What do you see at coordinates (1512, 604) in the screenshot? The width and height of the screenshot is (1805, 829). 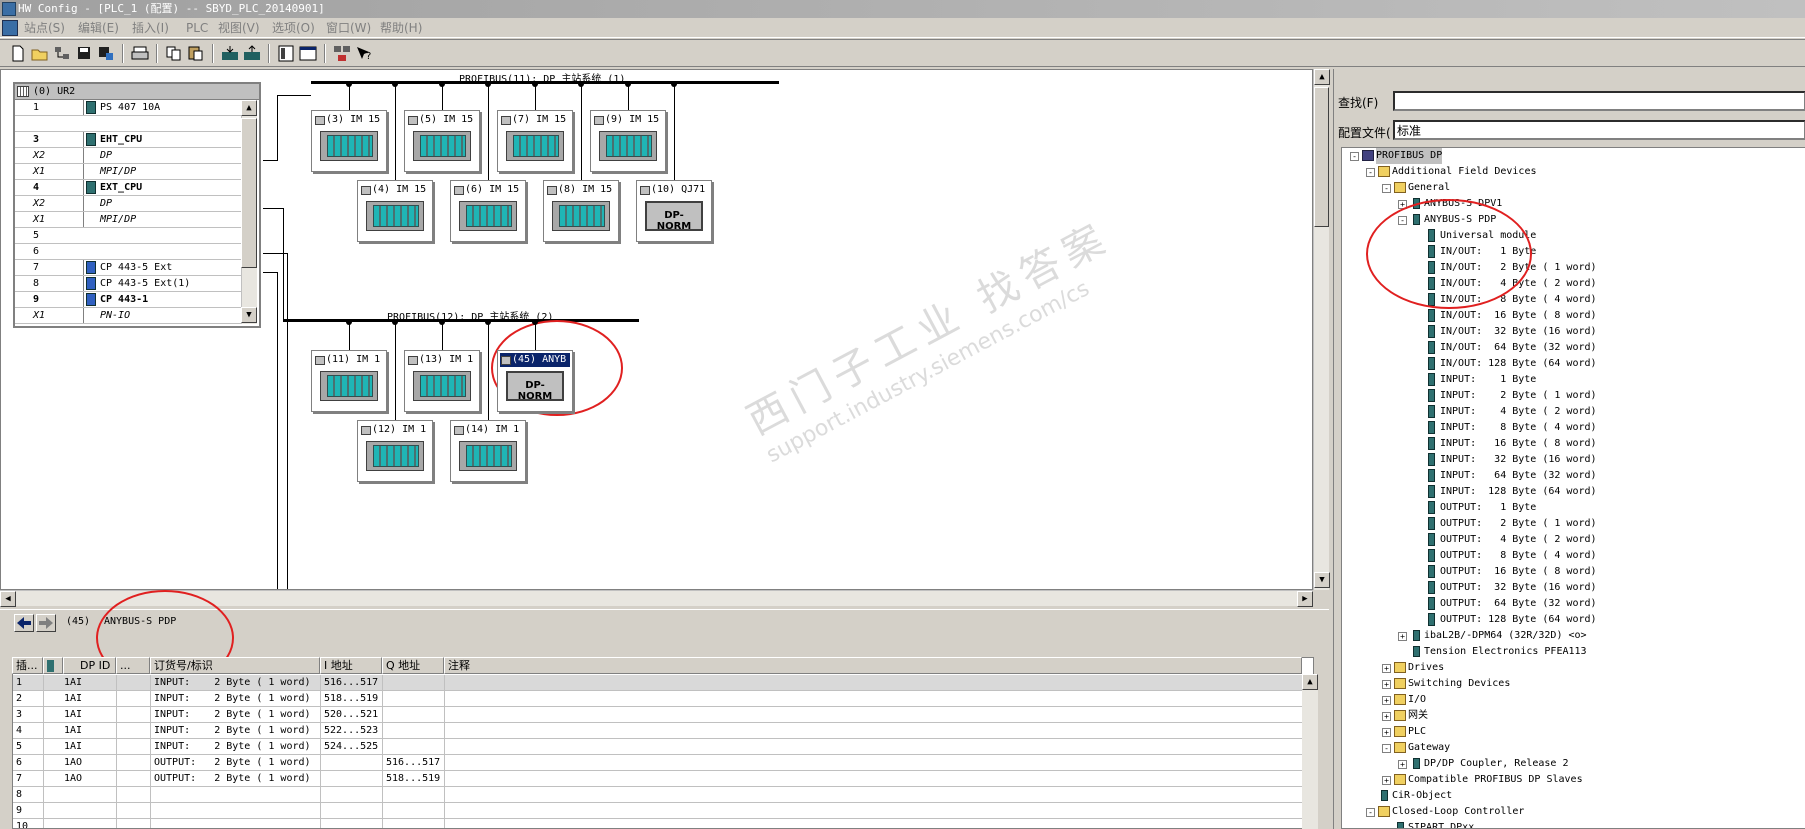 I see `catalog-tree-item: OUTPUT: 64 Byte (32 word)` at bounding box center [1512, 604].